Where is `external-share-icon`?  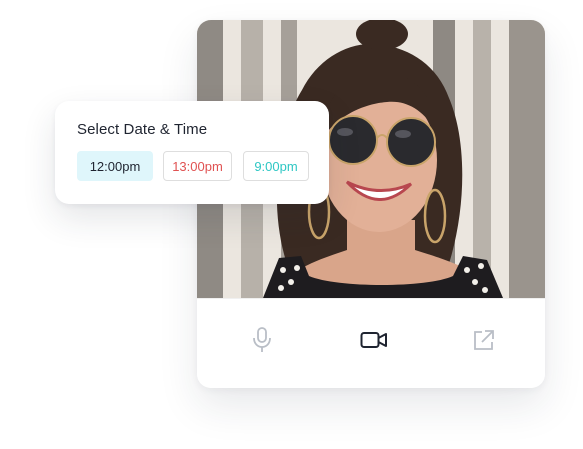
external-share-icon is located at coordinates (484, 342).